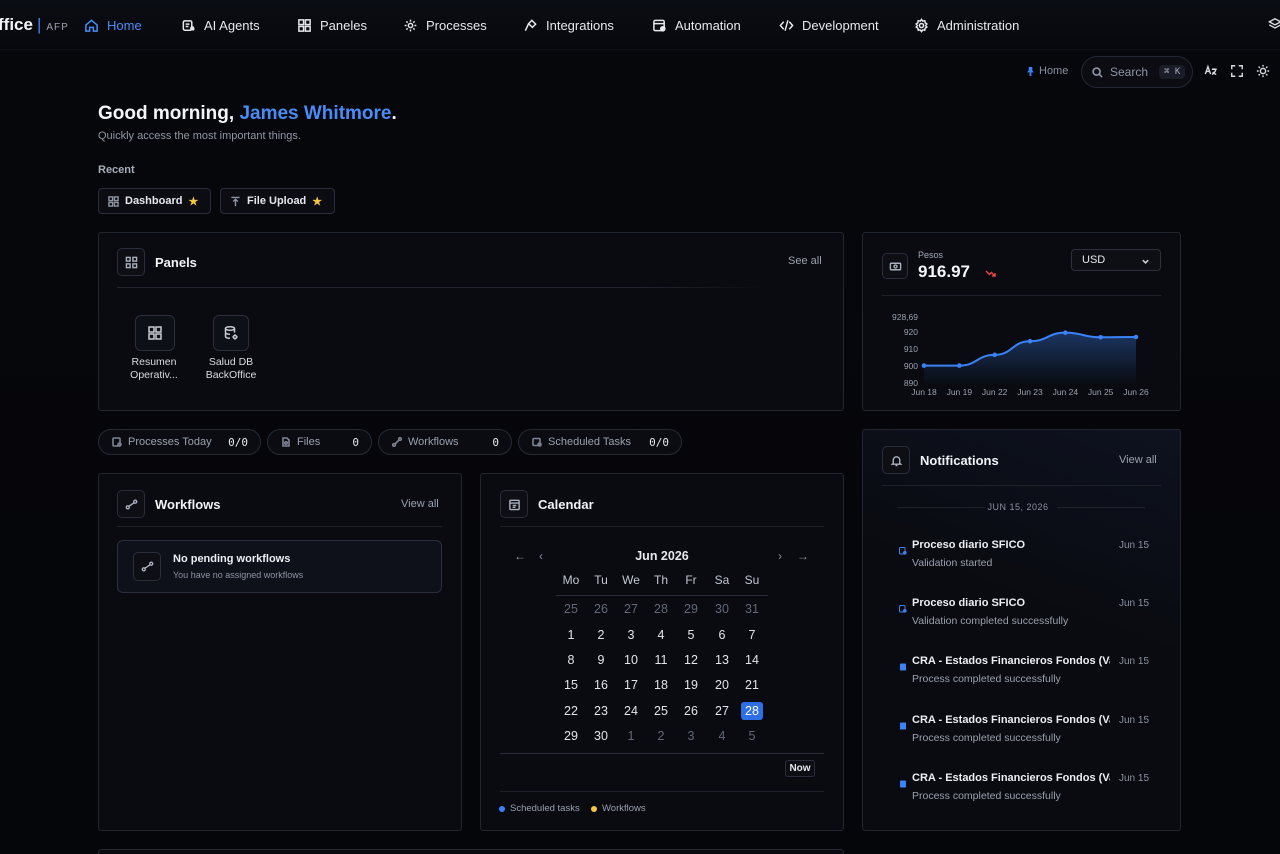 Image resolution: width=1280 pixels, height=854 pixels. I want to click on layers-icon, so click(1273, 24).